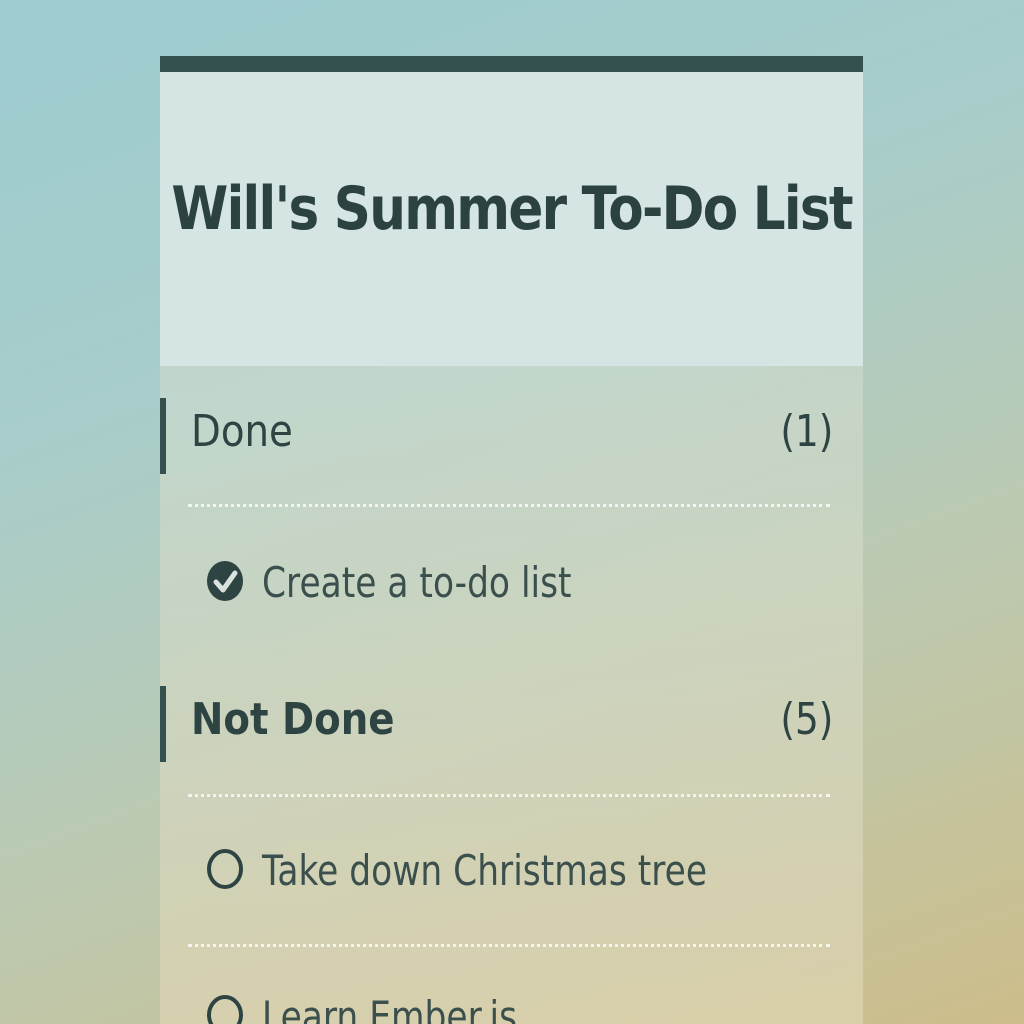 This screenshot has height=1024, width=1024. I want to click on section-header-done: Done (1), so click(511, 438).